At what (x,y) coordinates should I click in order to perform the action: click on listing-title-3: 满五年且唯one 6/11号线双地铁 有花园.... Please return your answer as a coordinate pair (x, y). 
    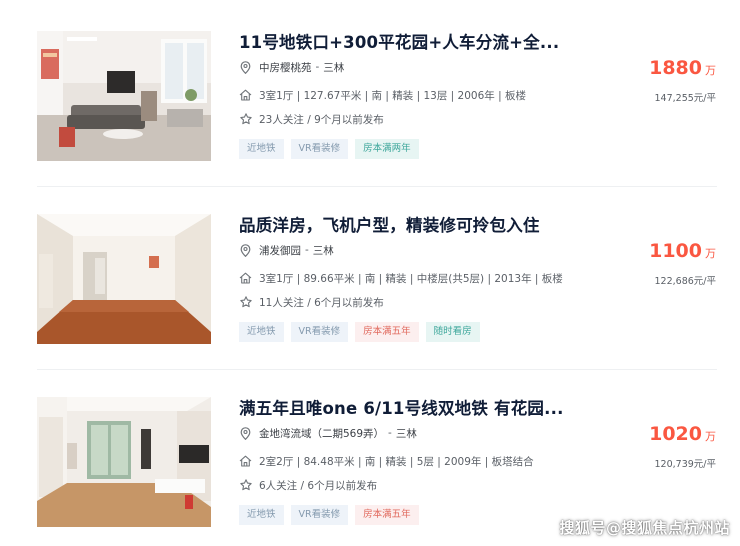
    Looking at the image, I should click on (401, 407).